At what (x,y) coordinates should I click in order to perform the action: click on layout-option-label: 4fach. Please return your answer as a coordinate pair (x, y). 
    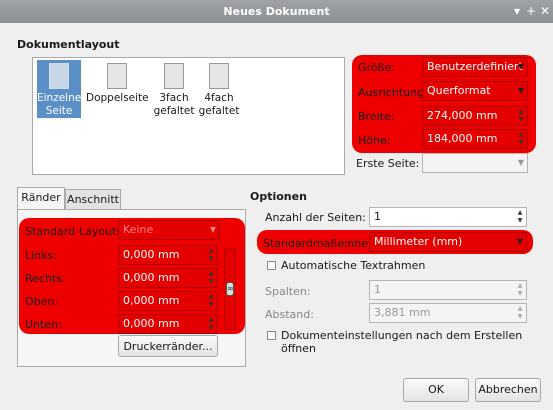
    Looking at the image, I should click on (219, 98).